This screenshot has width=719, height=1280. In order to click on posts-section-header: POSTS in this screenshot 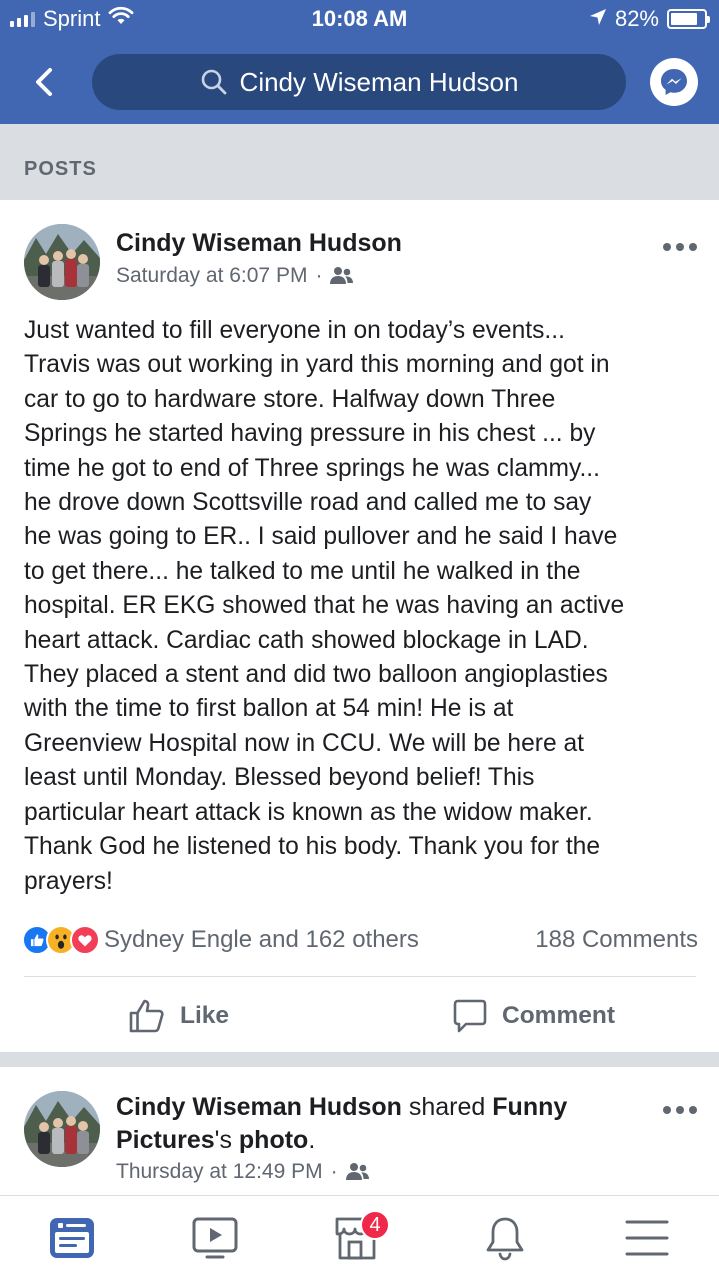, I will do `click(359, 162)`.